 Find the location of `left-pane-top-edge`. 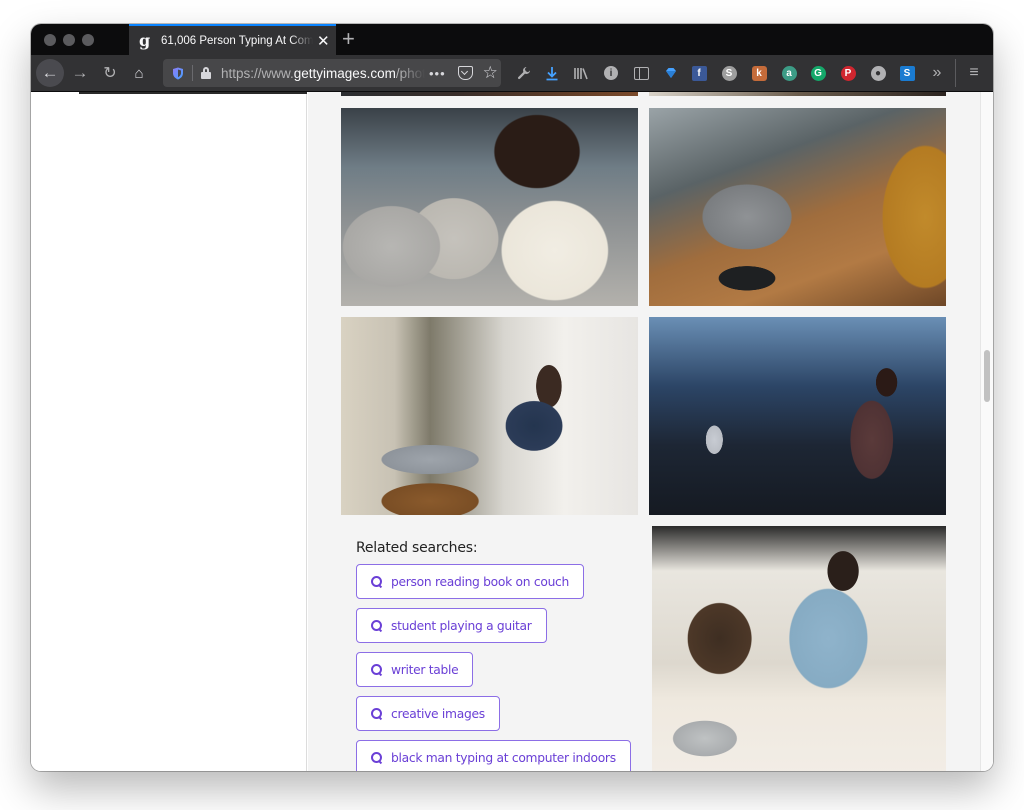

left-pane-top-edge is located at coordinates (193, 93).